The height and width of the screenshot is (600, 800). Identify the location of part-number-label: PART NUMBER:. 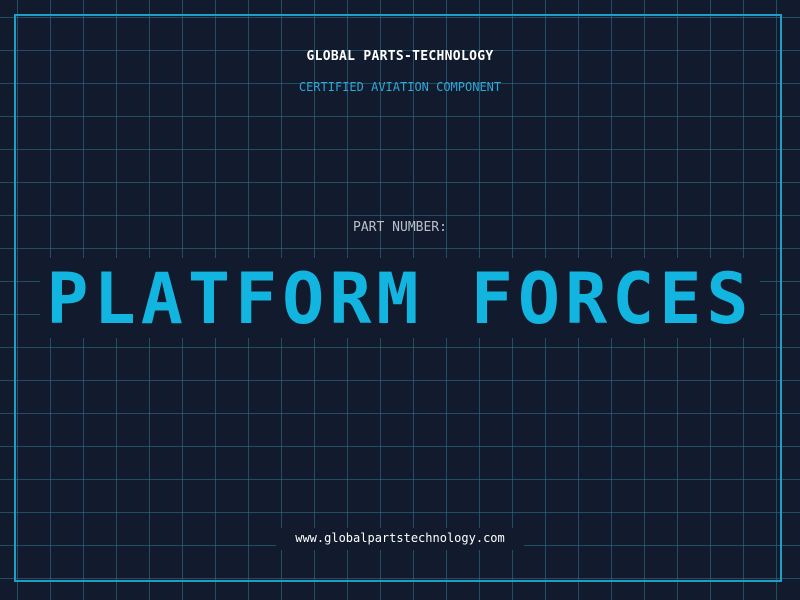
(400, 227).